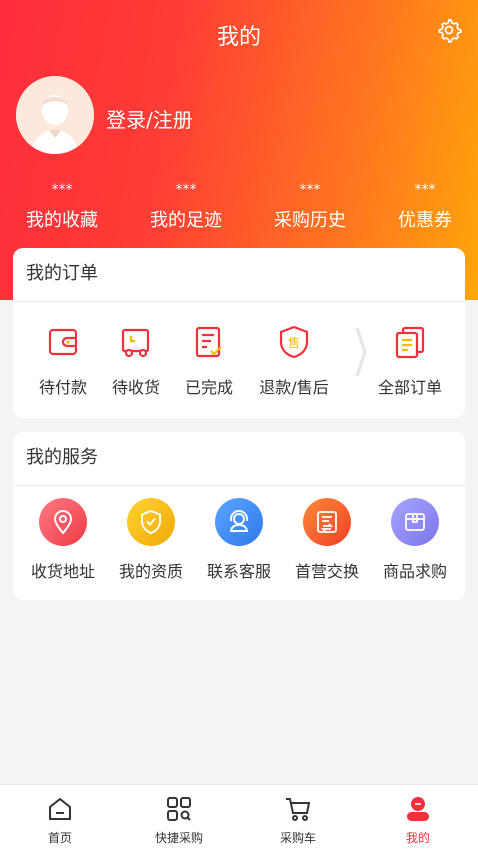 This screenshot has width=478, height=850. Describe the element at coordinates (63, 522) in the screenshot. I see `location-pin-icon` at that location.